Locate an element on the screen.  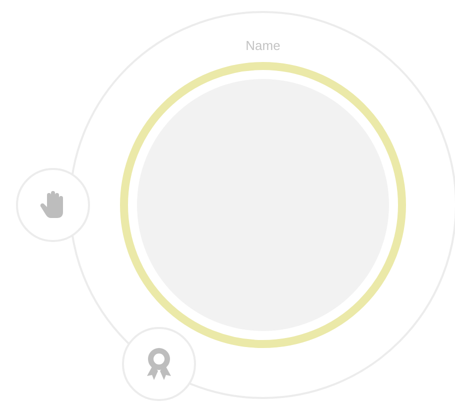
hand-icon is located at coordinates (53, 205).